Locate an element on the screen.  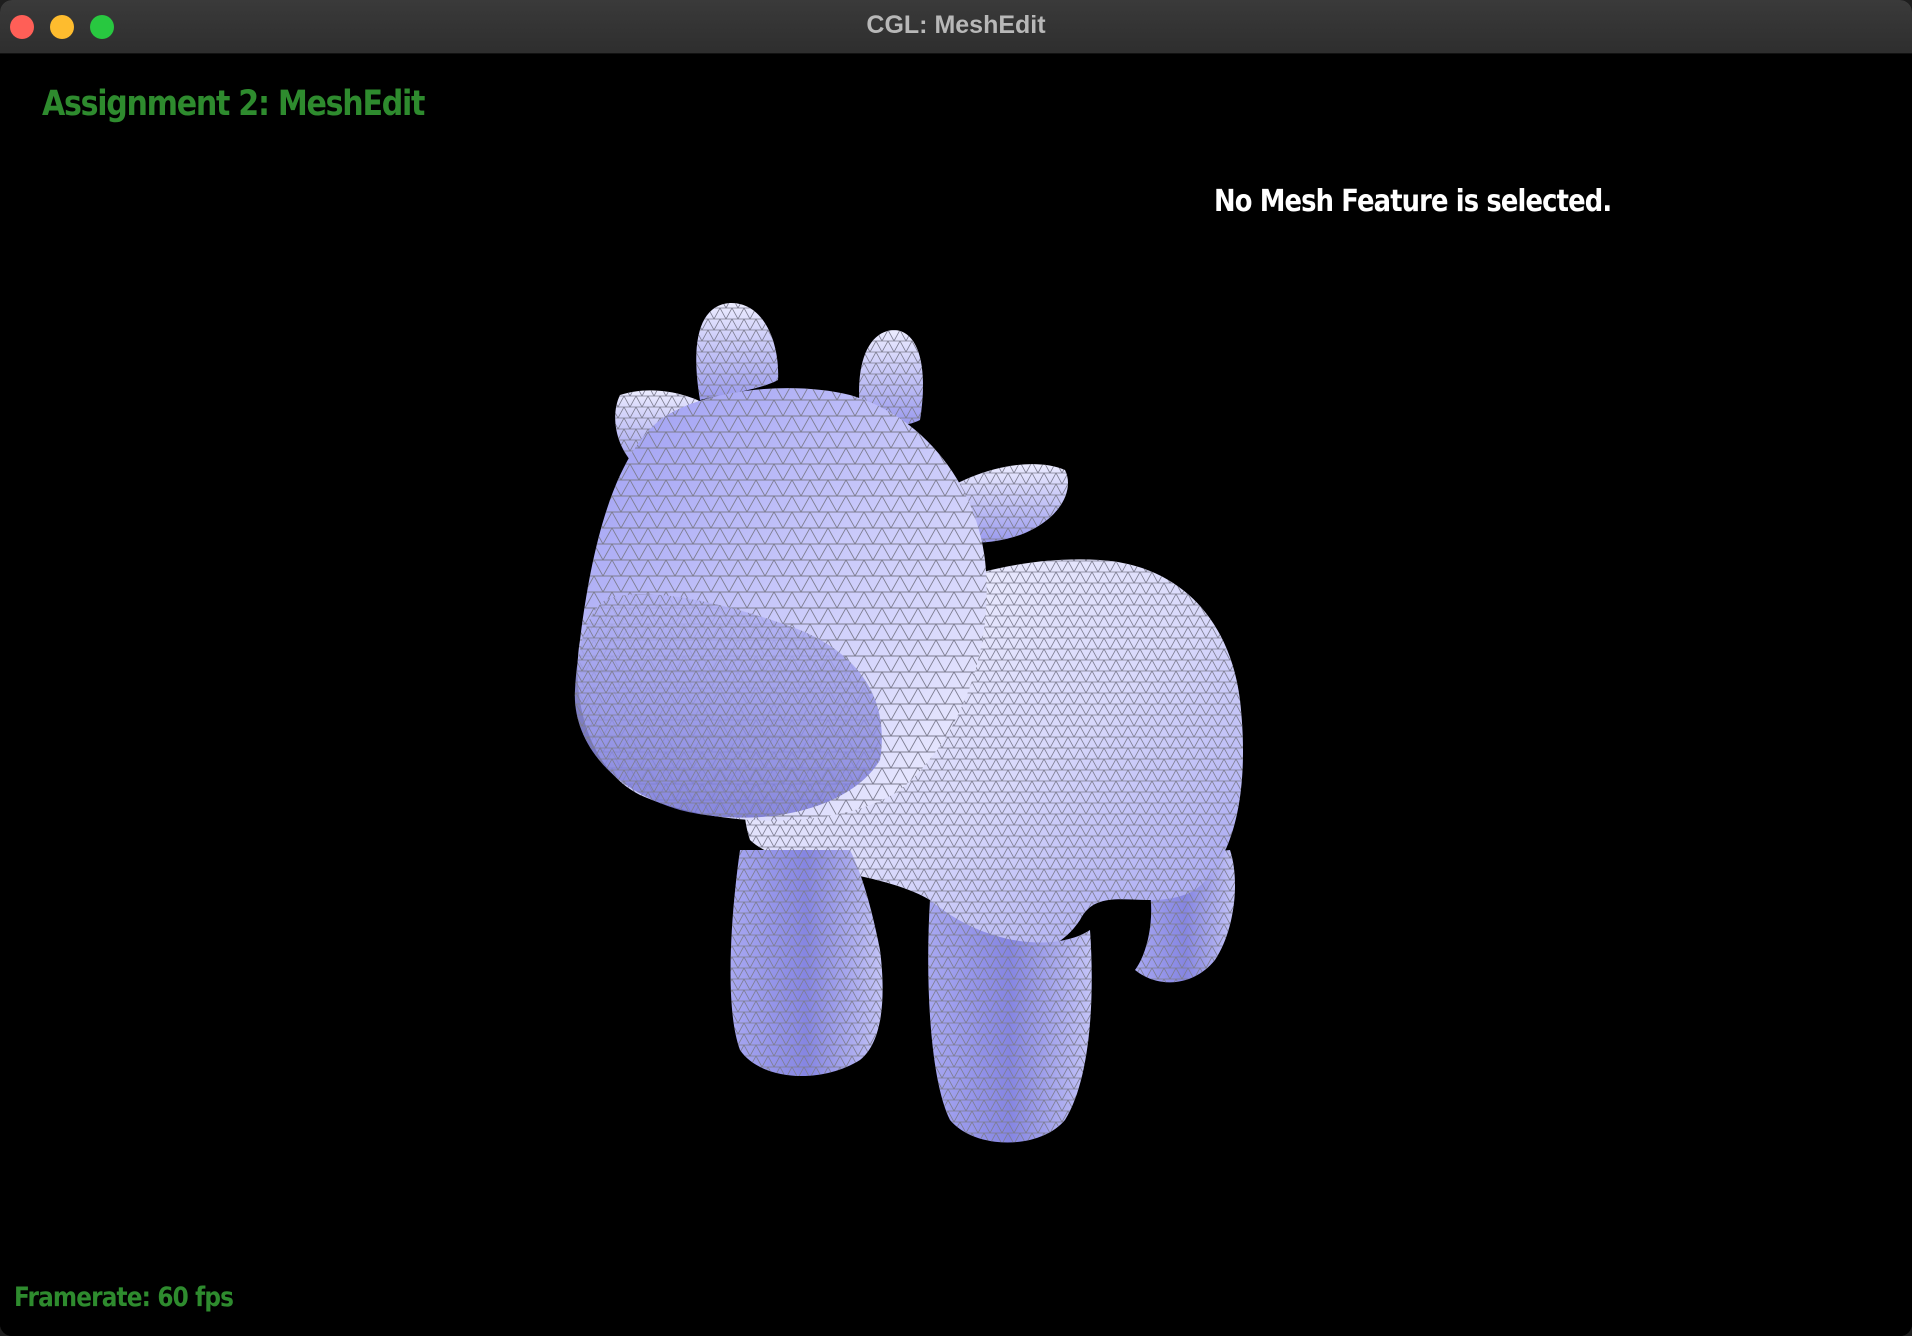
selection-status: No Mesh Feature is selected. is located at coordinates (1413, 201).